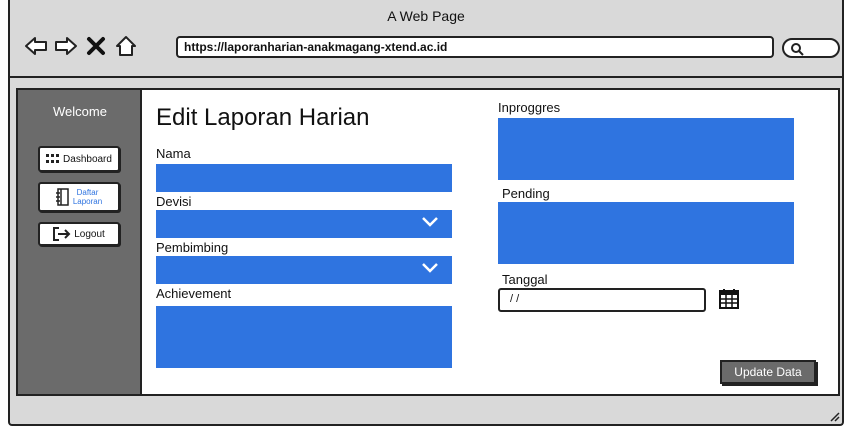 This screenshot has height=426, width=846. What do you see at coordinates (263, 117) in the screenshot?
I see `page-title: Edit Laporan Harian` at bounding box center [263, 117].